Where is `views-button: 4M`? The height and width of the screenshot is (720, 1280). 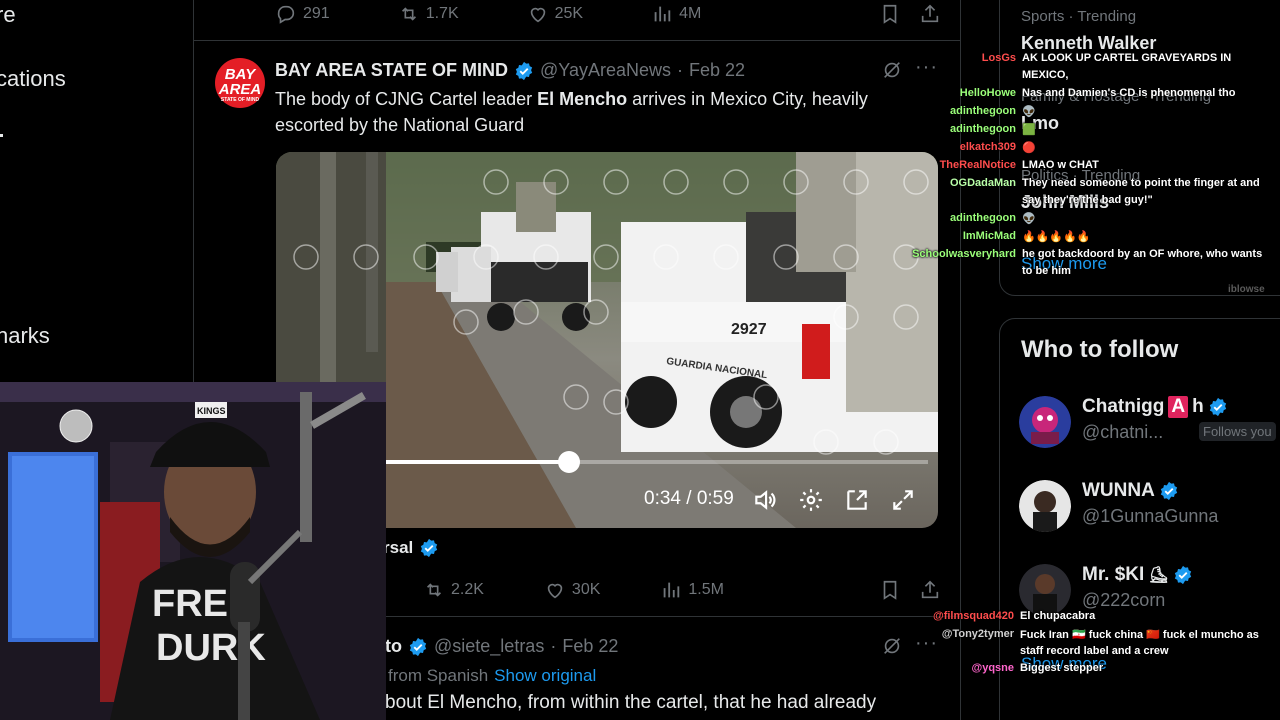 views-button: 4M is located at coordinates (676, 14).